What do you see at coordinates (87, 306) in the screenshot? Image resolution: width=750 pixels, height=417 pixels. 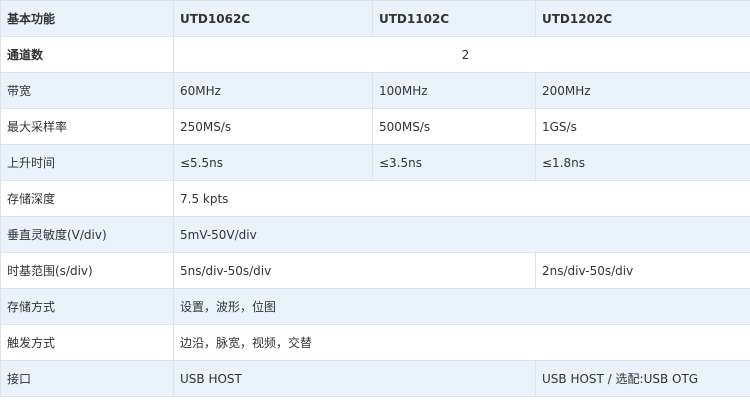 I see `row-label: 存储方式` at bounding box center [87, 306].